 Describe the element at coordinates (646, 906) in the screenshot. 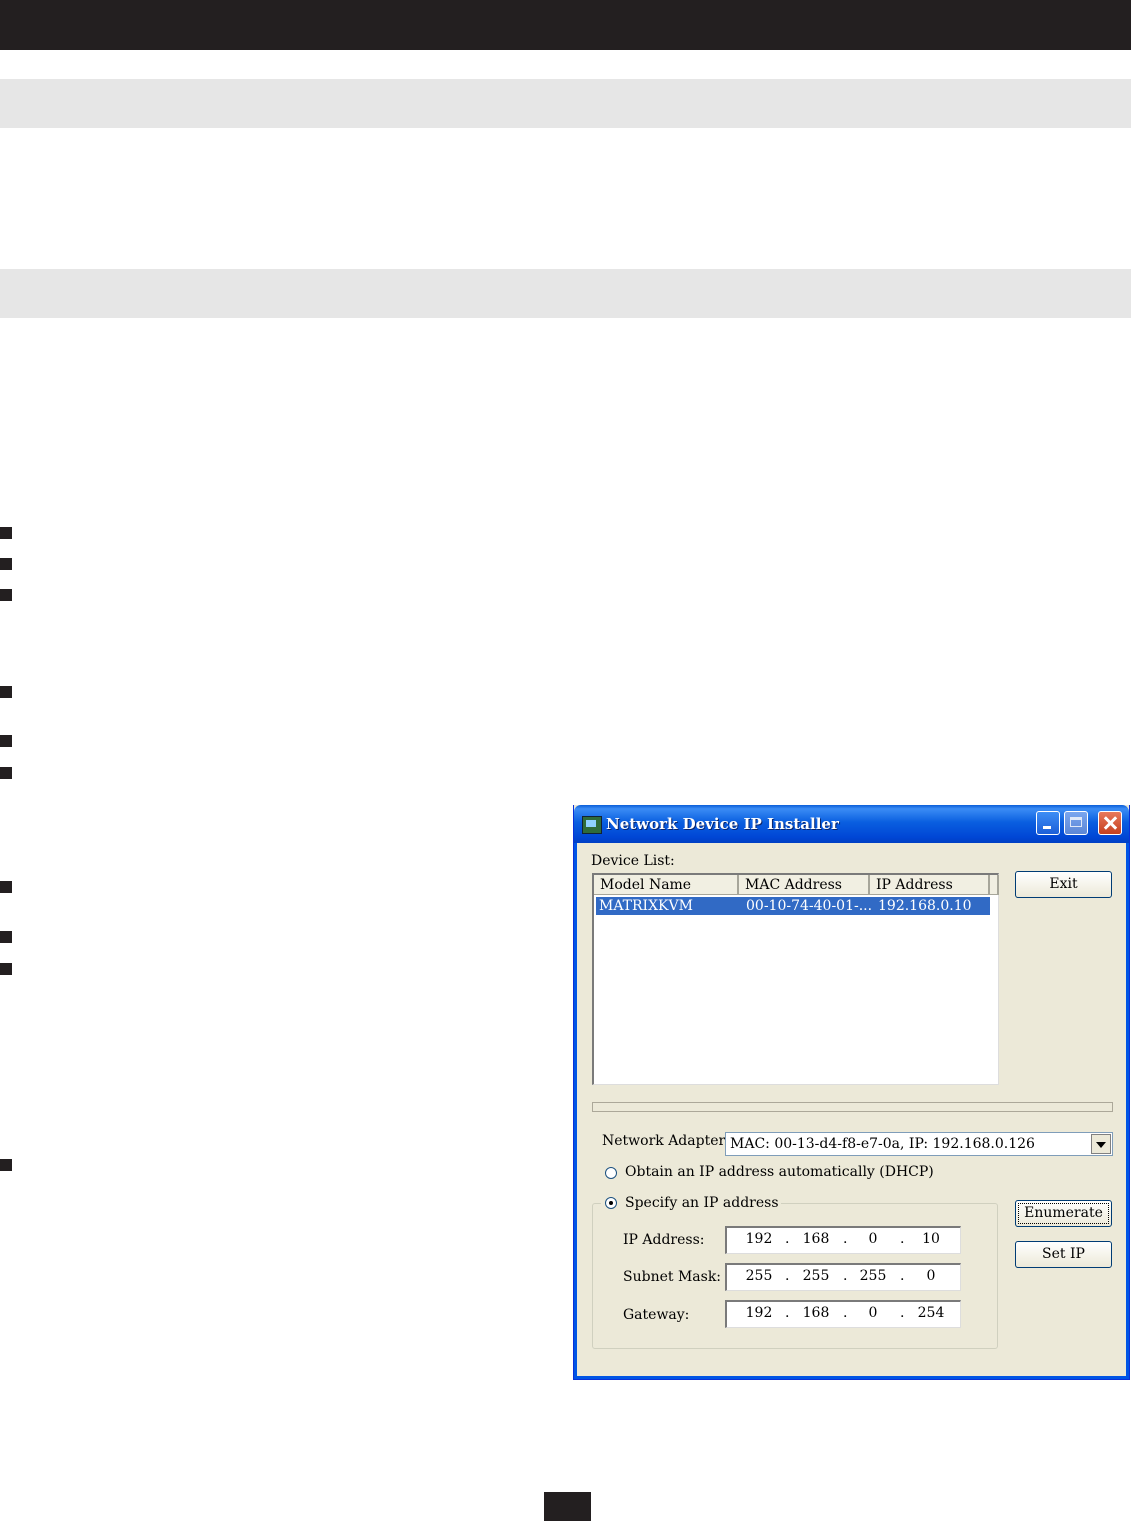

I see `device-model: MATRIXKVM` at that location.